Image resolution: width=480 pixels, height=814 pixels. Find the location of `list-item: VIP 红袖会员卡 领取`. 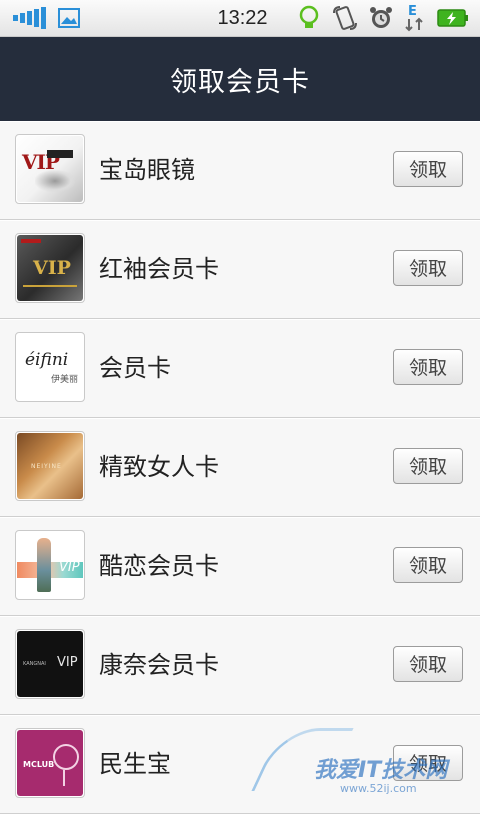

list-item: VIP 红袖会员卡 领取 is located at coordinates (240, 269).